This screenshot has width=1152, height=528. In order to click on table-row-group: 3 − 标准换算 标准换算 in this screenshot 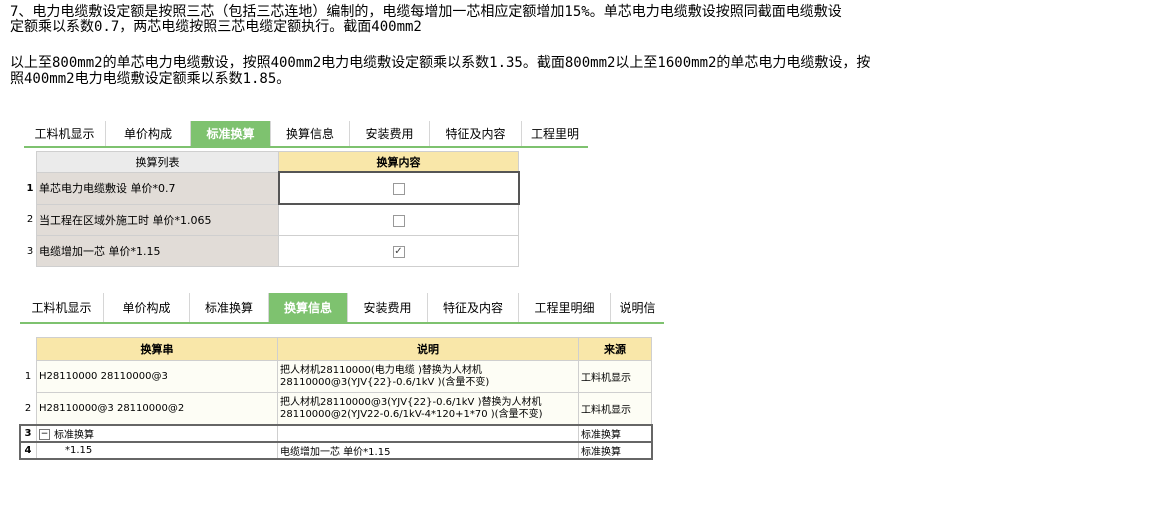, I will do `click(336, 433)`.